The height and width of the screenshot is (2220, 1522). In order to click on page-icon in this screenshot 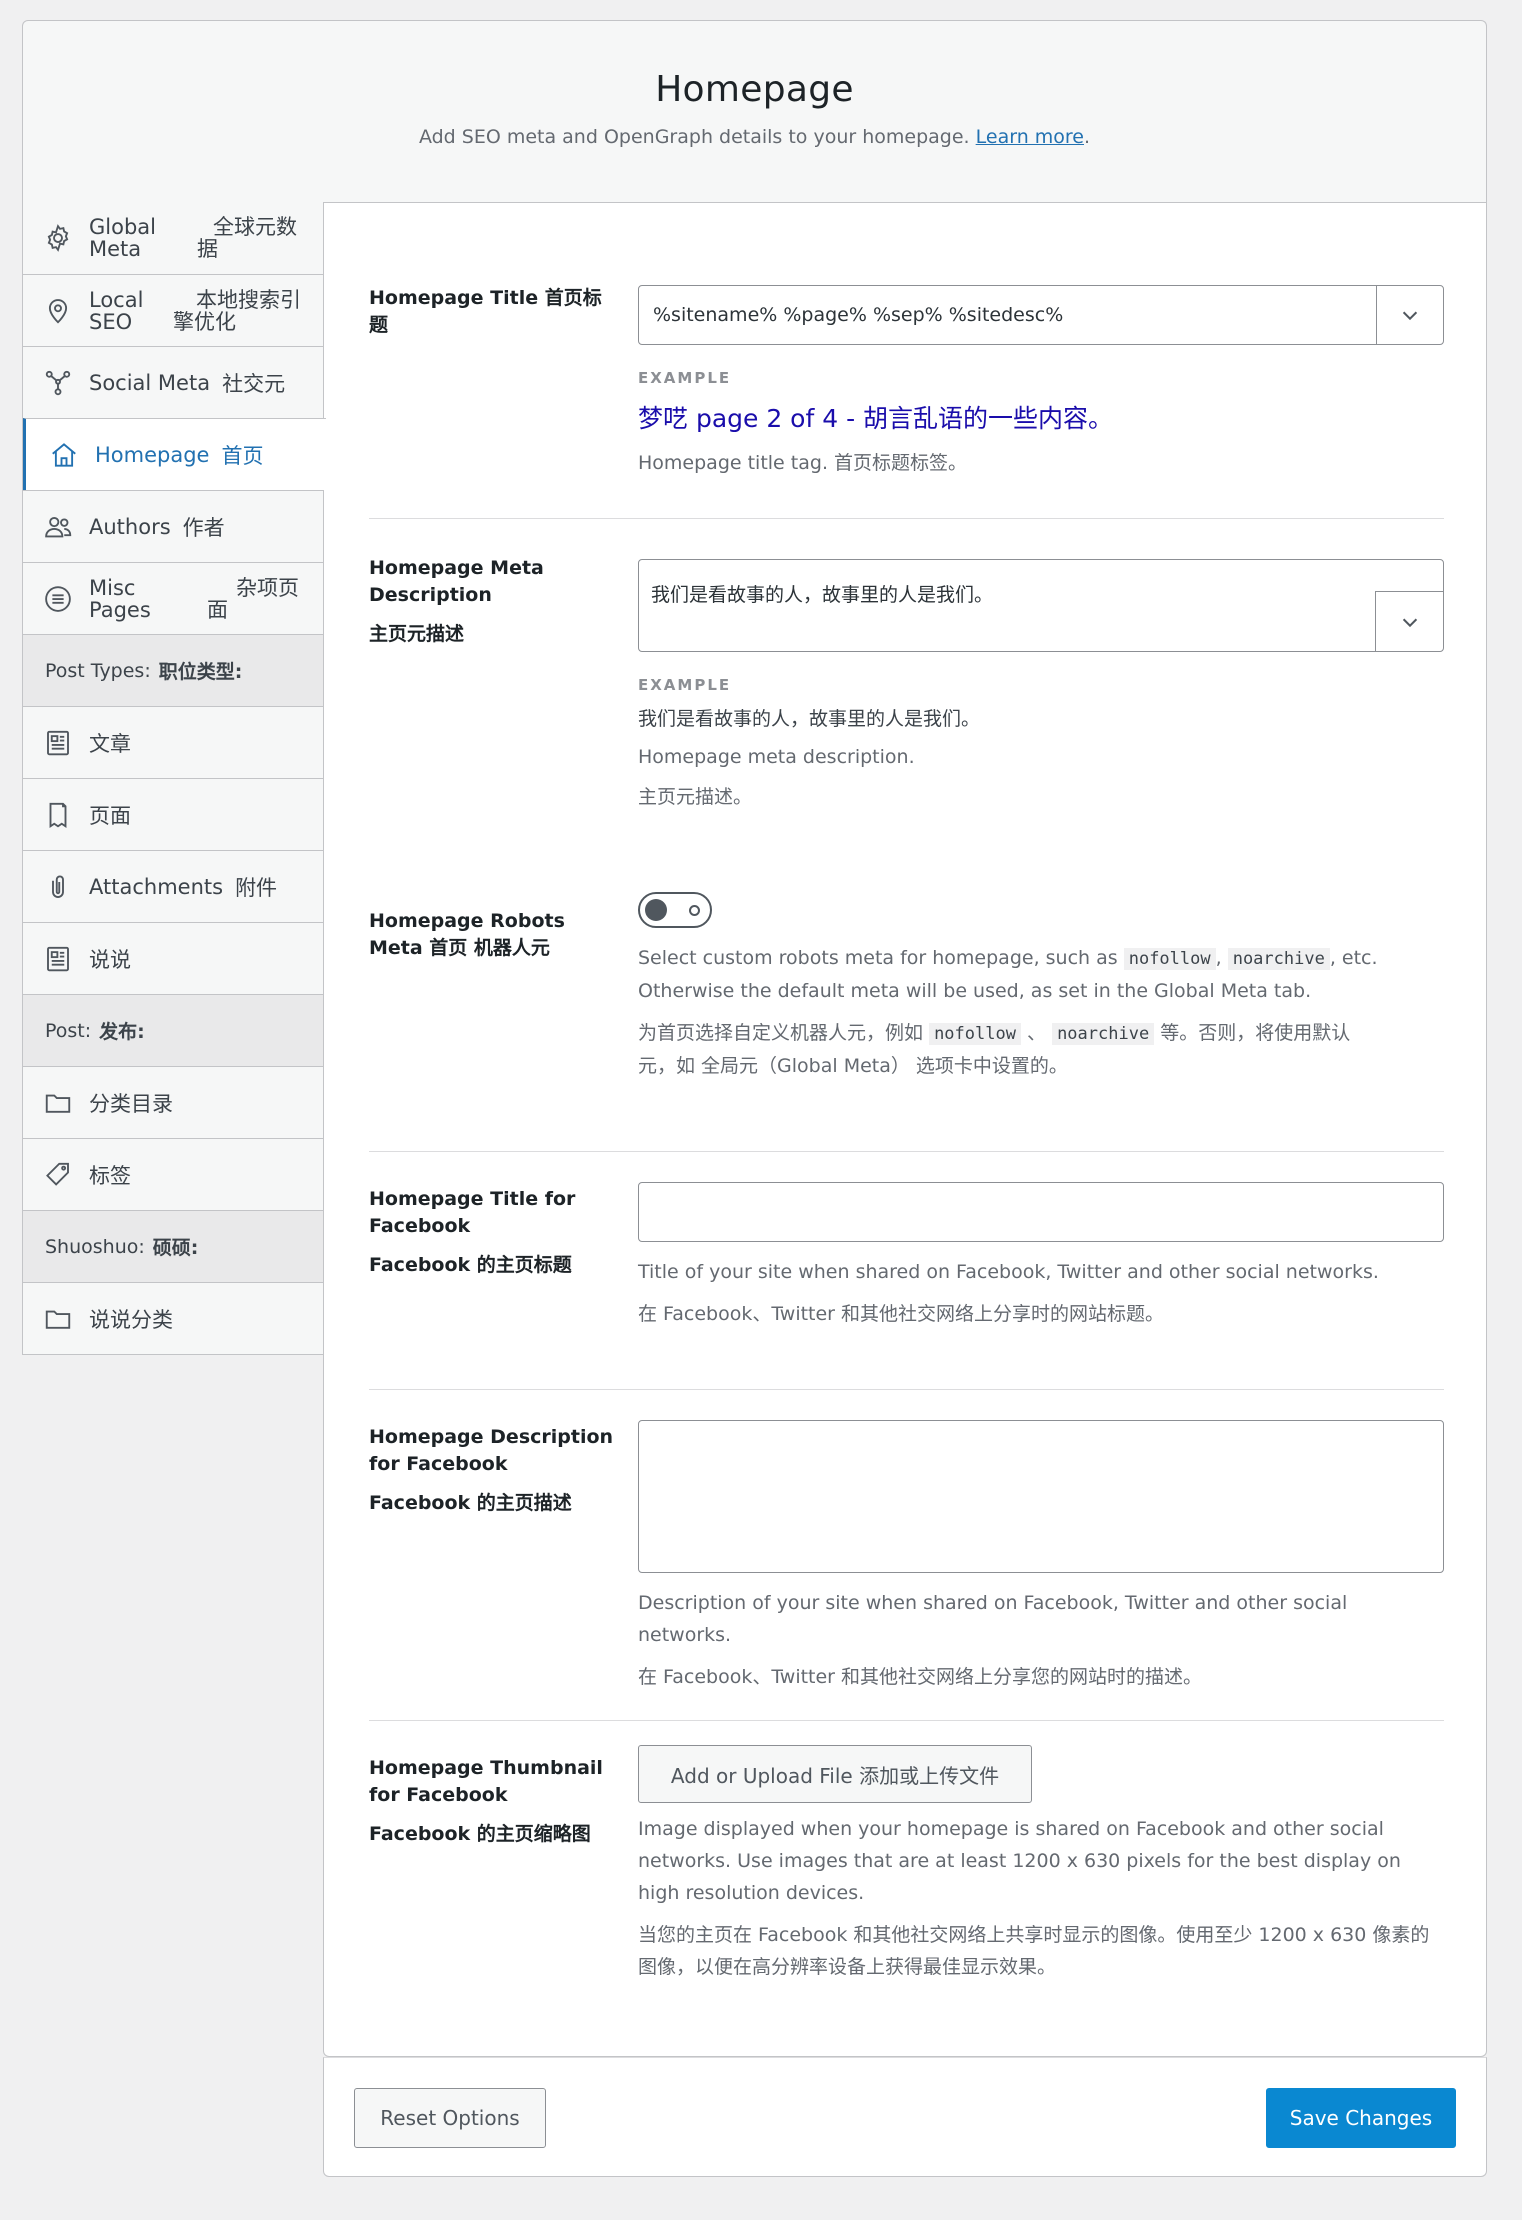, I will do `click(58, 815)`.